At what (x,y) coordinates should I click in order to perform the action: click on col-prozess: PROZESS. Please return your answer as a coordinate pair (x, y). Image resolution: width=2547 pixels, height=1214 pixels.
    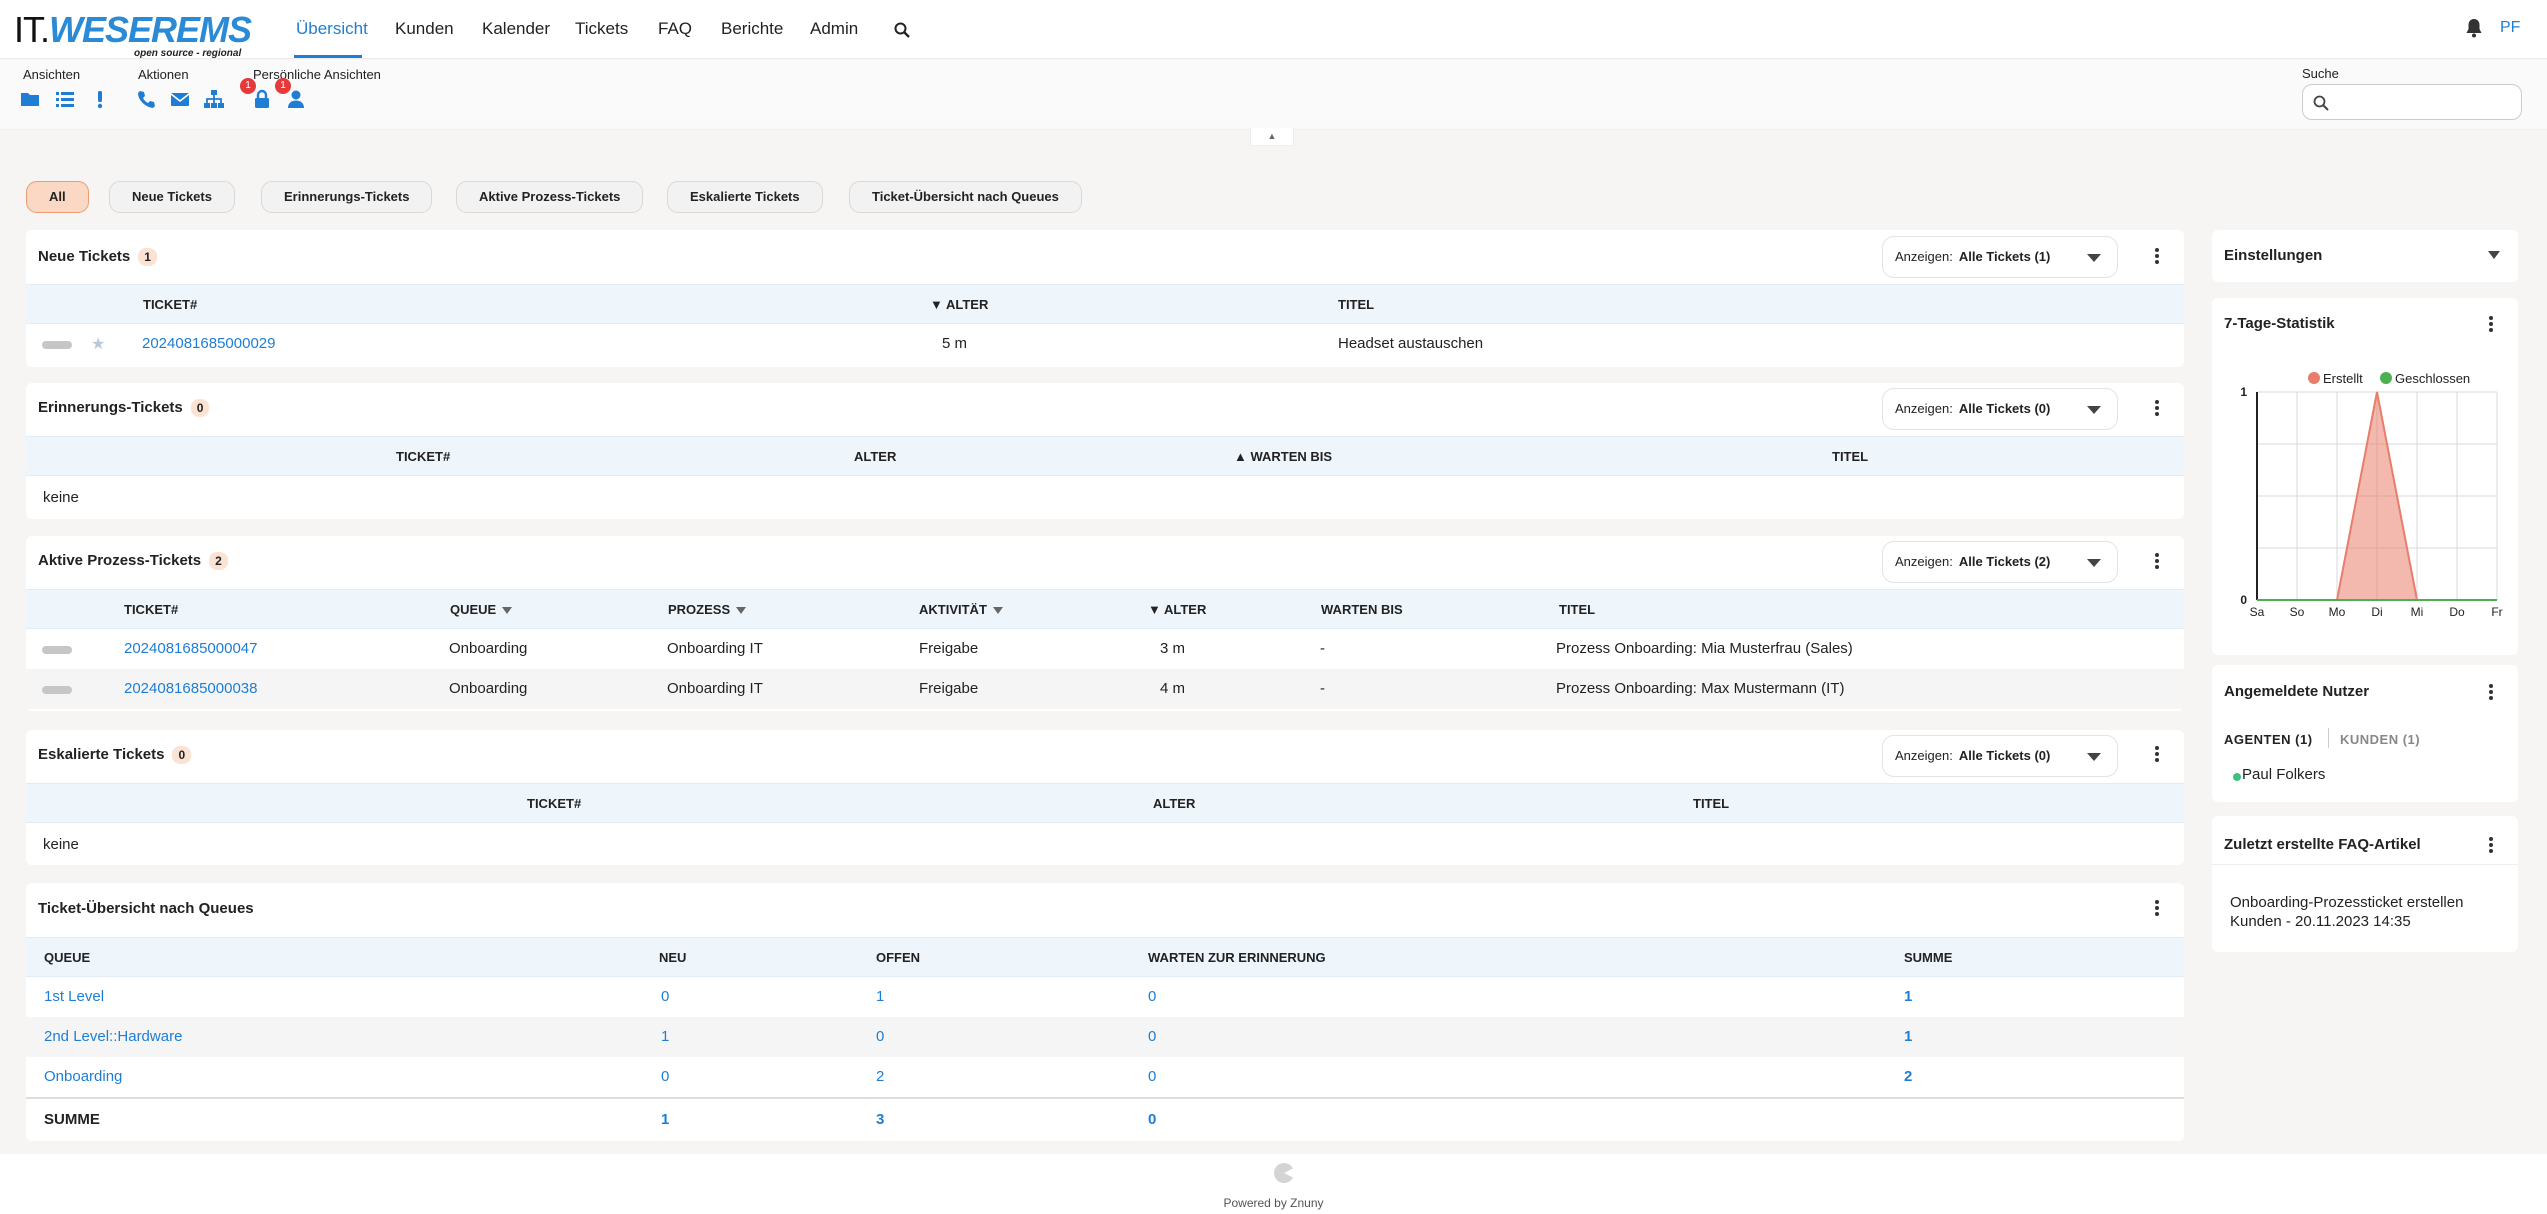
    Looking at the image, I should click on (707, 609).